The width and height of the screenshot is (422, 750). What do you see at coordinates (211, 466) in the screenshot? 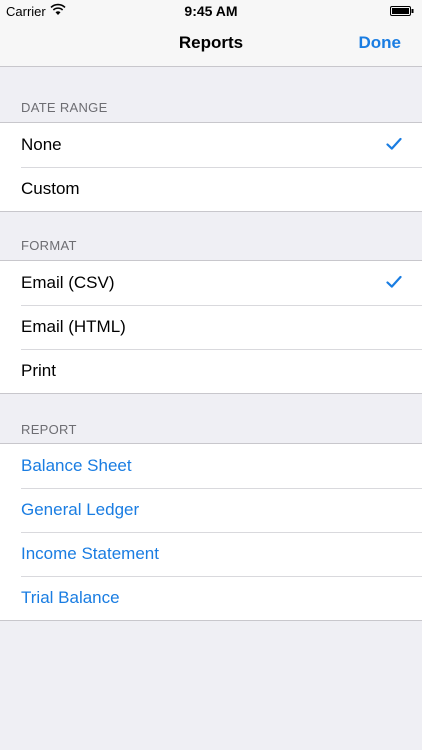
I see `report-balance-sheet: Balance Sheet` at bounding box center [211, 466].